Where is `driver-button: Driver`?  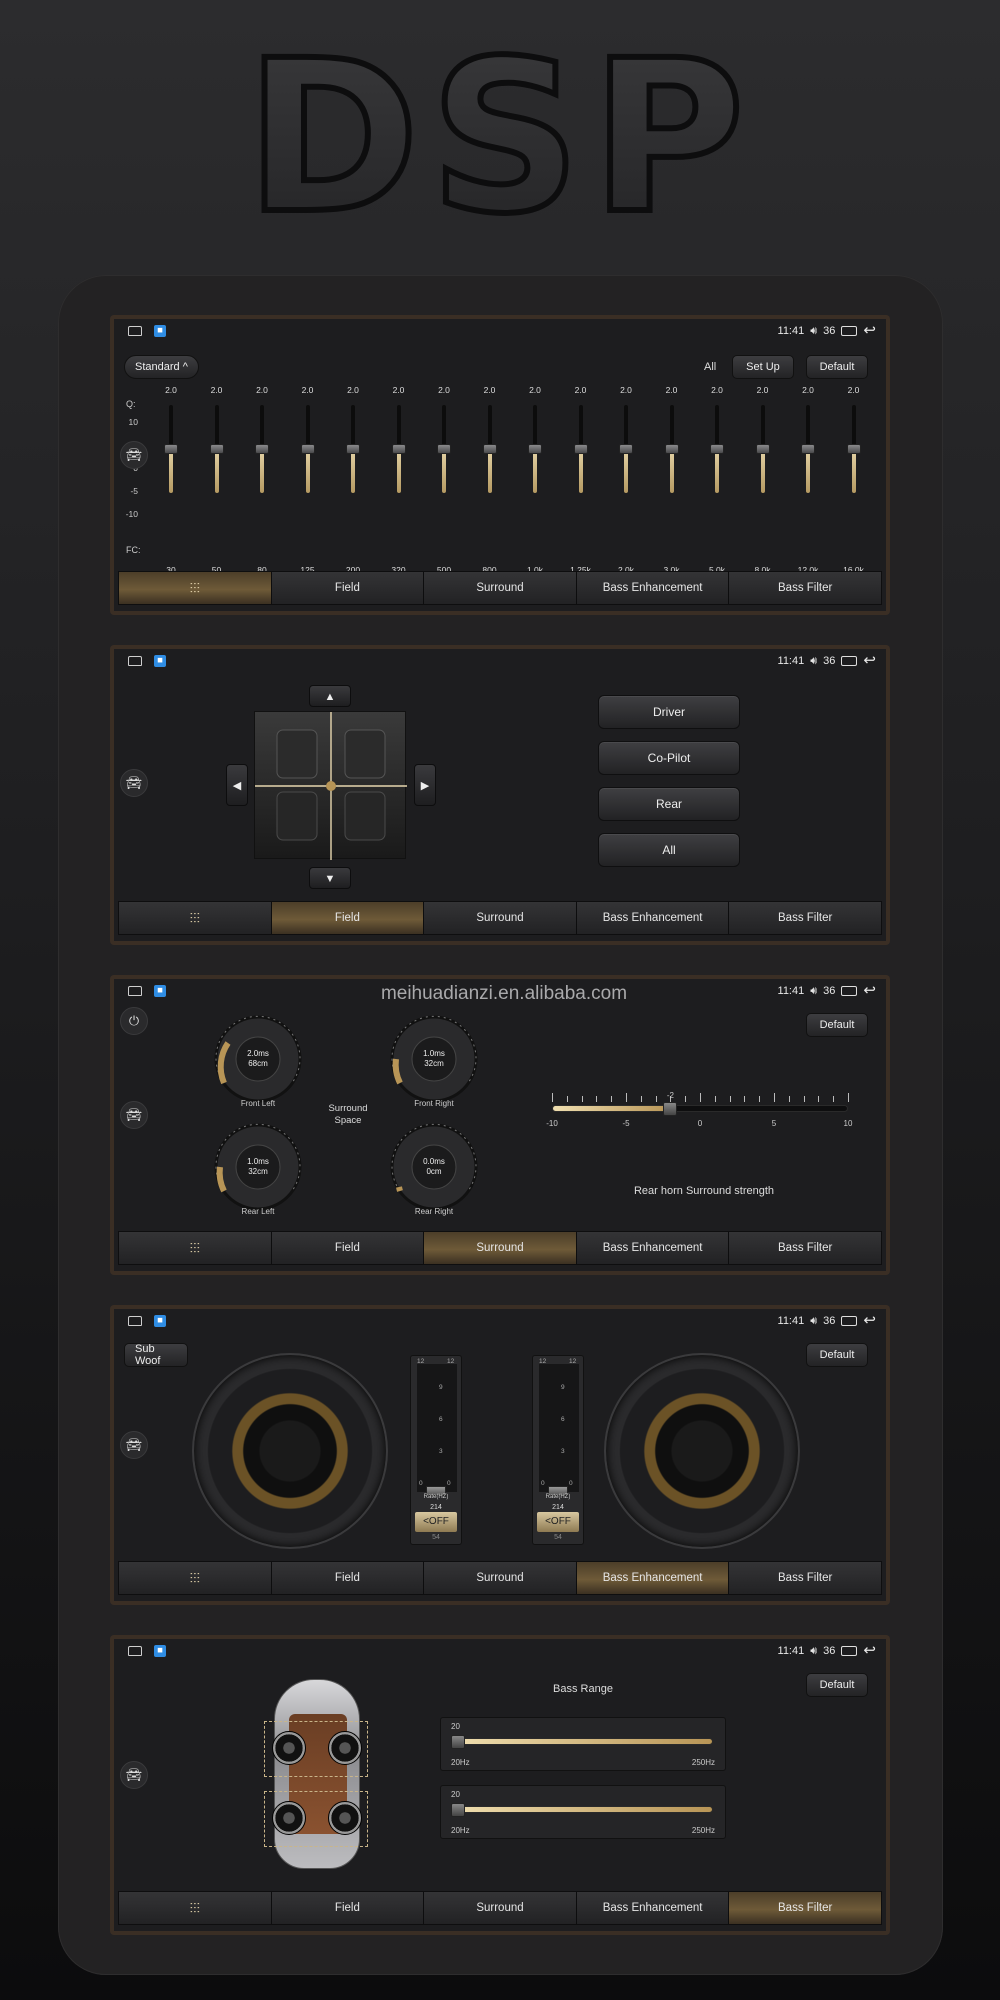 driver-button: Driver is located at coordinates (669, 712).